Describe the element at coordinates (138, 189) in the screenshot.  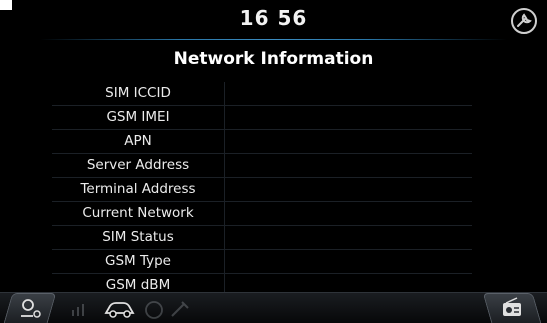
I see `row-label: Terminal Address` at that location.